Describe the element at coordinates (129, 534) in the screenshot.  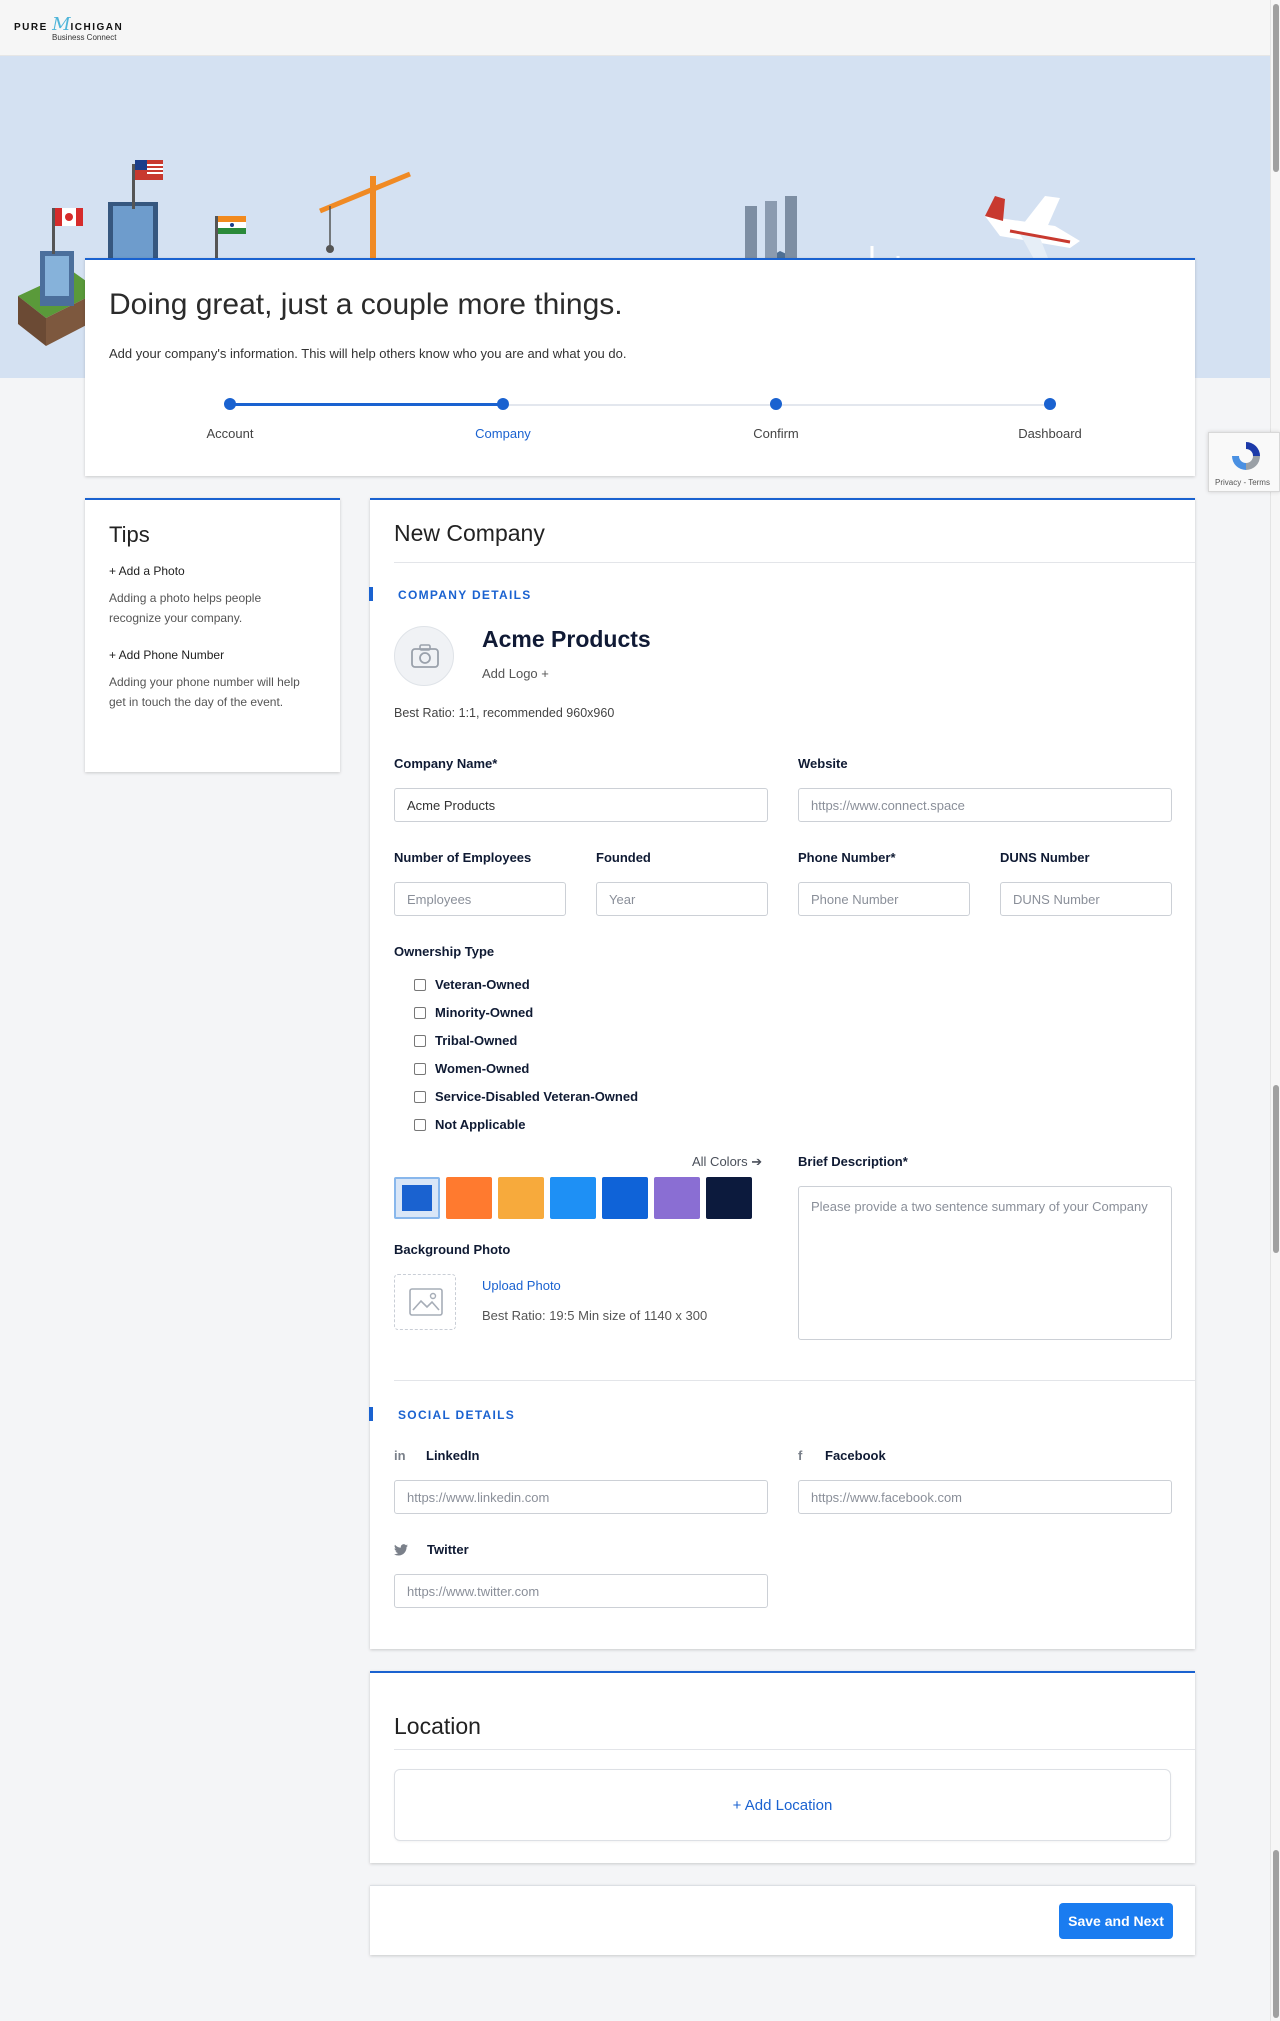
I see `tips-title: Tips` at that location.